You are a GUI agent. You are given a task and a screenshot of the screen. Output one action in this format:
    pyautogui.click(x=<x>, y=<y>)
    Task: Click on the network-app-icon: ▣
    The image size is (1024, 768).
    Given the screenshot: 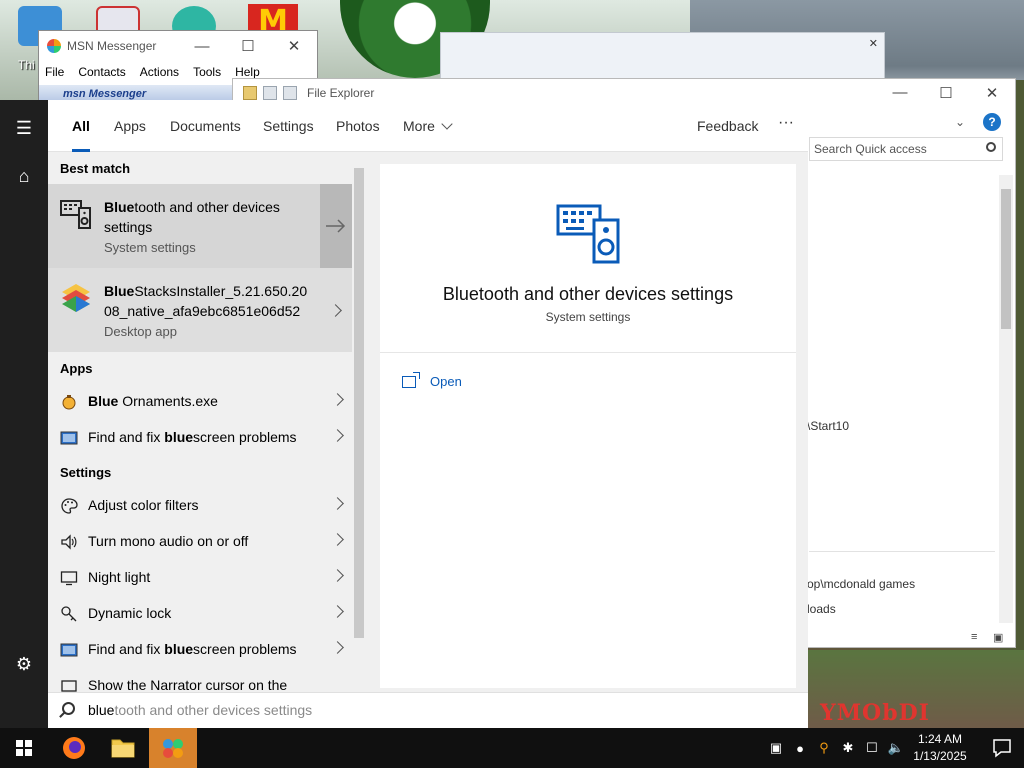 What is the action you would take?
    pyautogui.click(x=776, y=748)
    